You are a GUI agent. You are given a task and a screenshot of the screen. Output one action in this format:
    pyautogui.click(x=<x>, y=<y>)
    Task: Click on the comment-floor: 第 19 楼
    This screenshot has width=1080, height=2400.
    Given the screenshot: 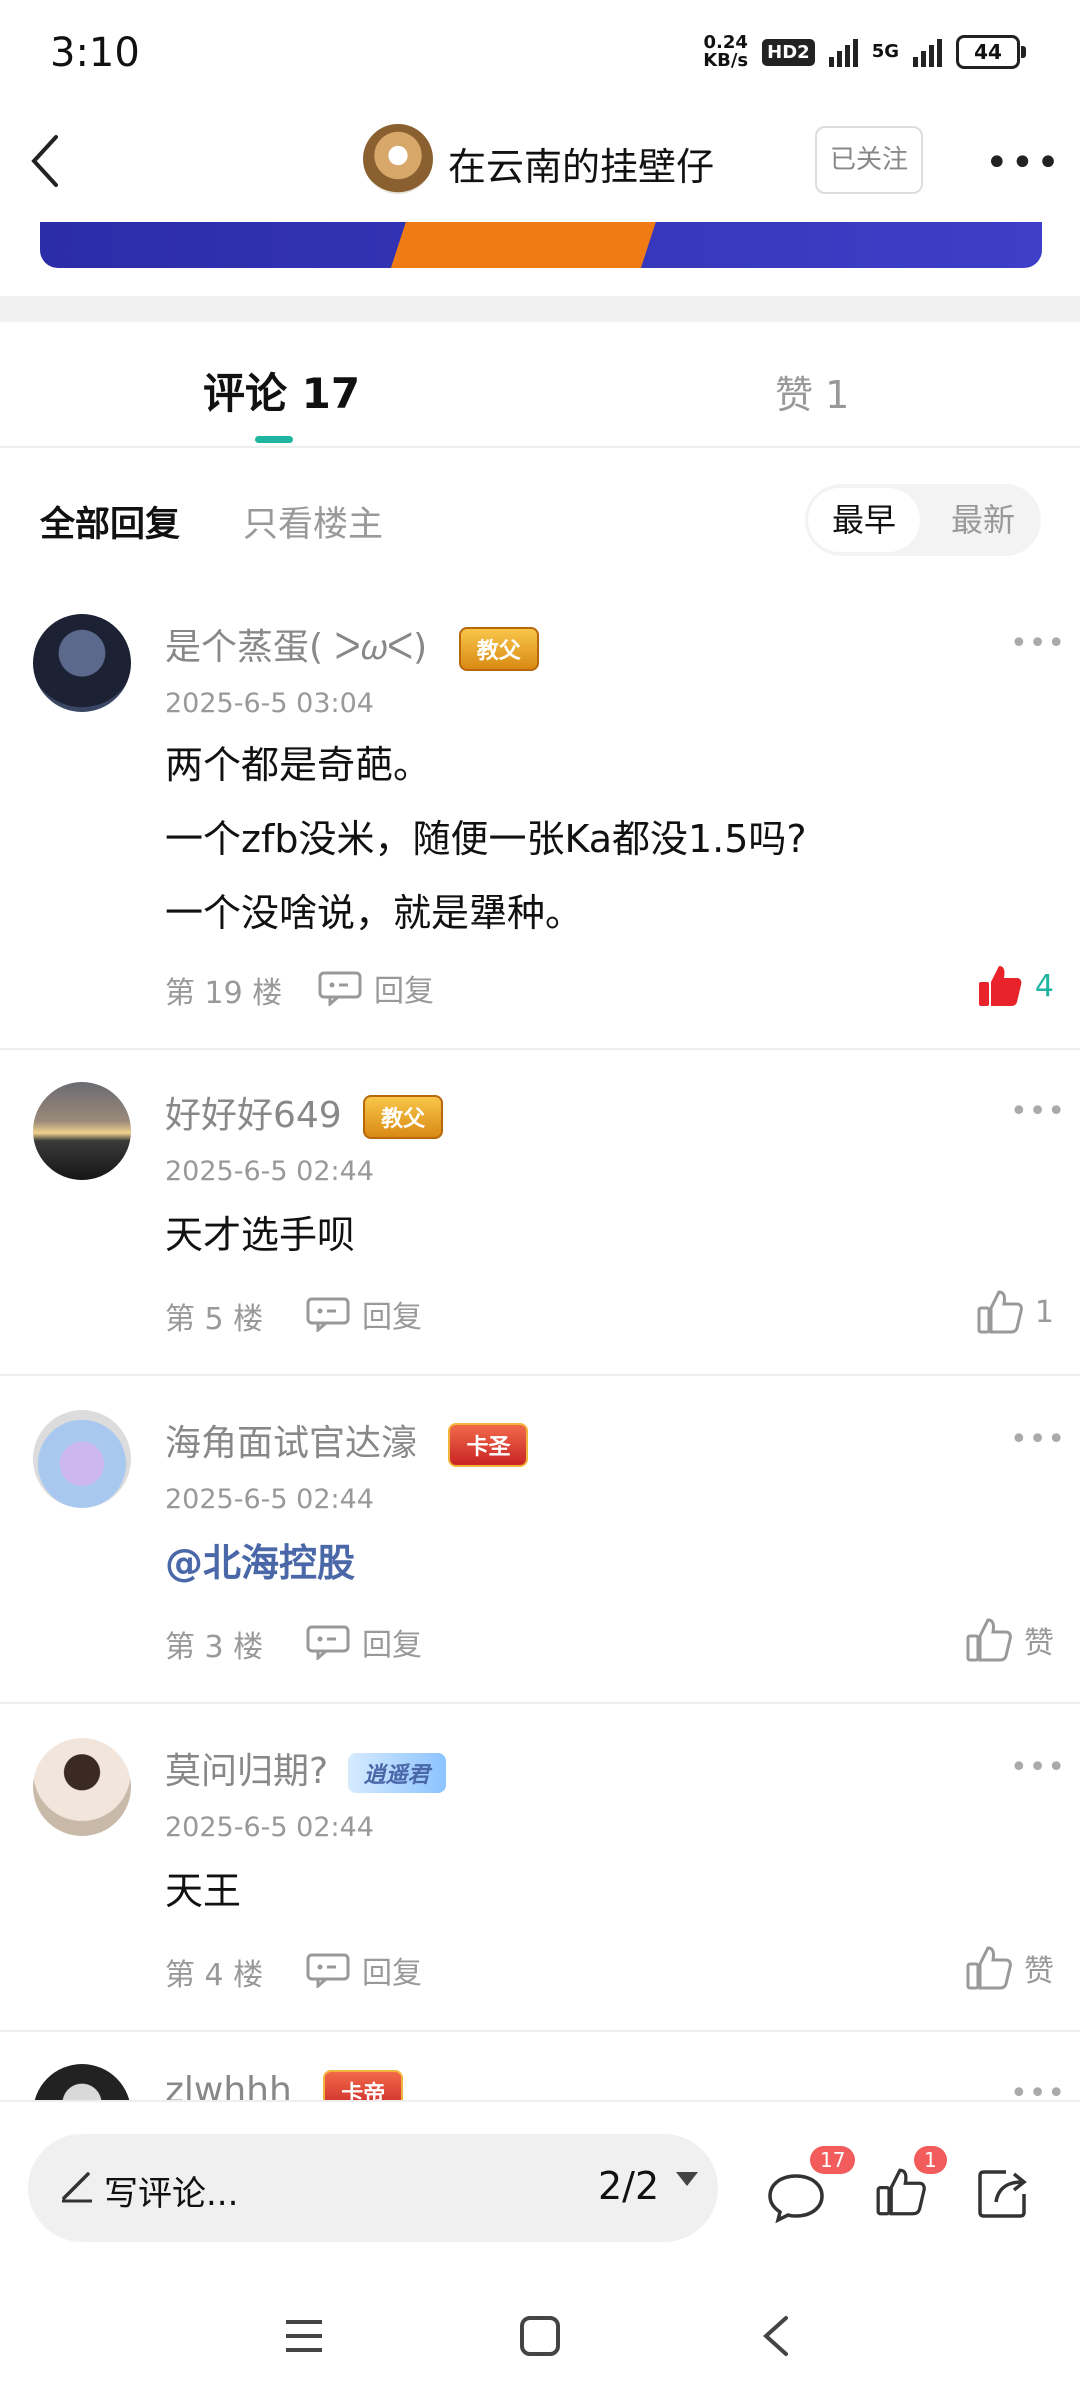 What is the action you would take?
    pyautogui.click(x=224, y=993)
    